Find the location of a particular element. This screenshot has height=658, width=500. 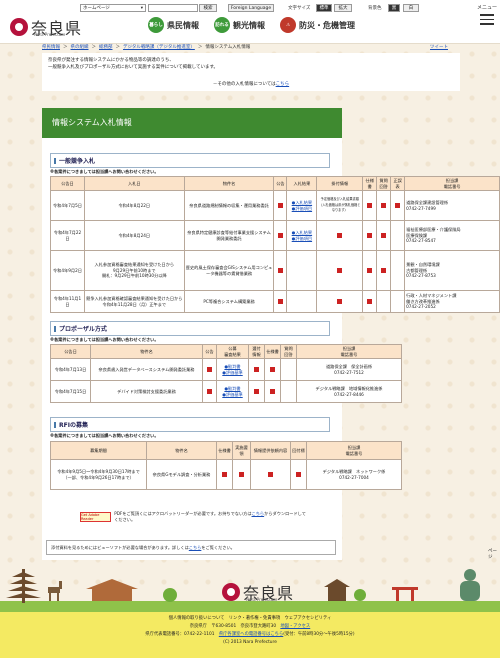

map-access-link: 地図・アクセス is located at coordinates (295, 626).